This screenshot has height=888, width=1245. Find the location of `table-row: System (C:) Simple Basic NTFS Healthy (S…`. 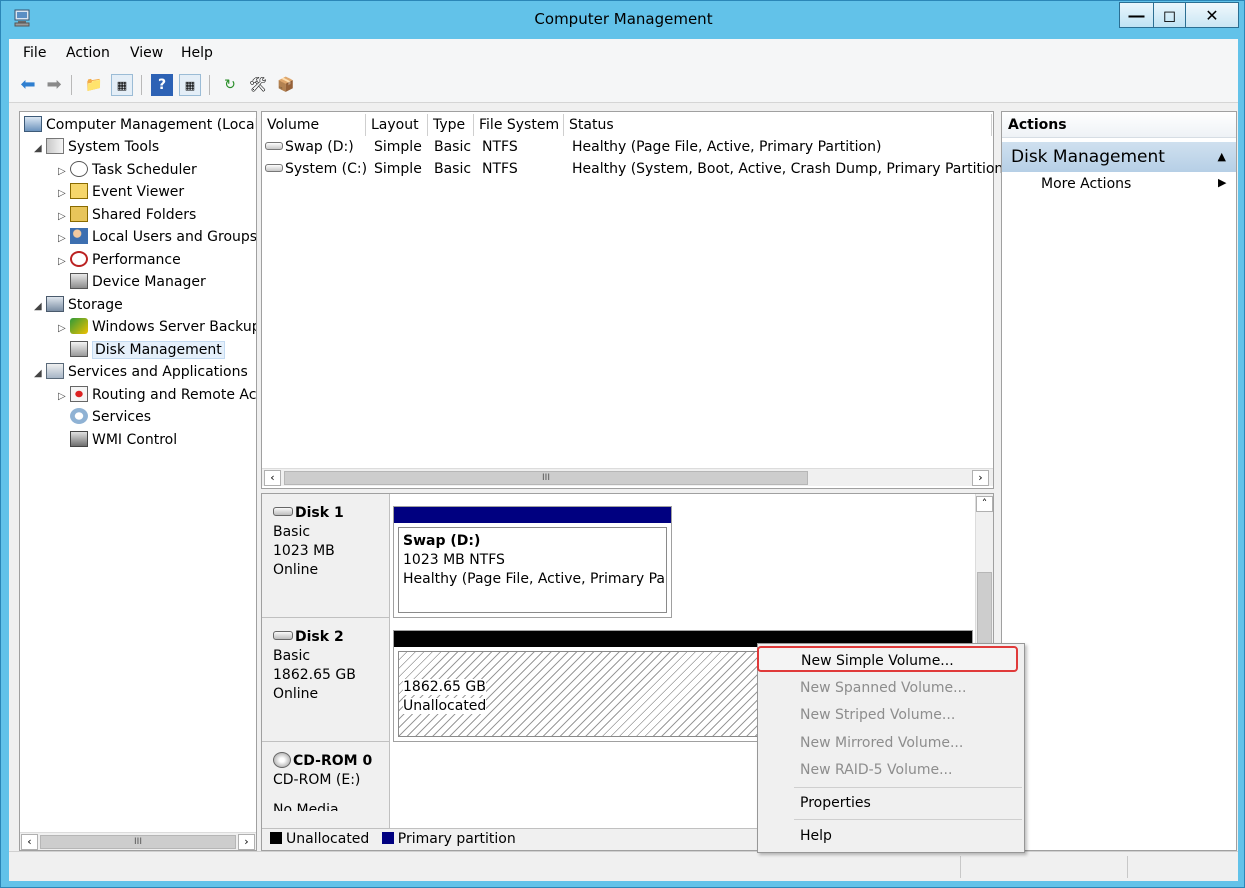

table-row: System (C:) Simple Basic NTFS Healthy (S… is located at coordinates (635, 169).